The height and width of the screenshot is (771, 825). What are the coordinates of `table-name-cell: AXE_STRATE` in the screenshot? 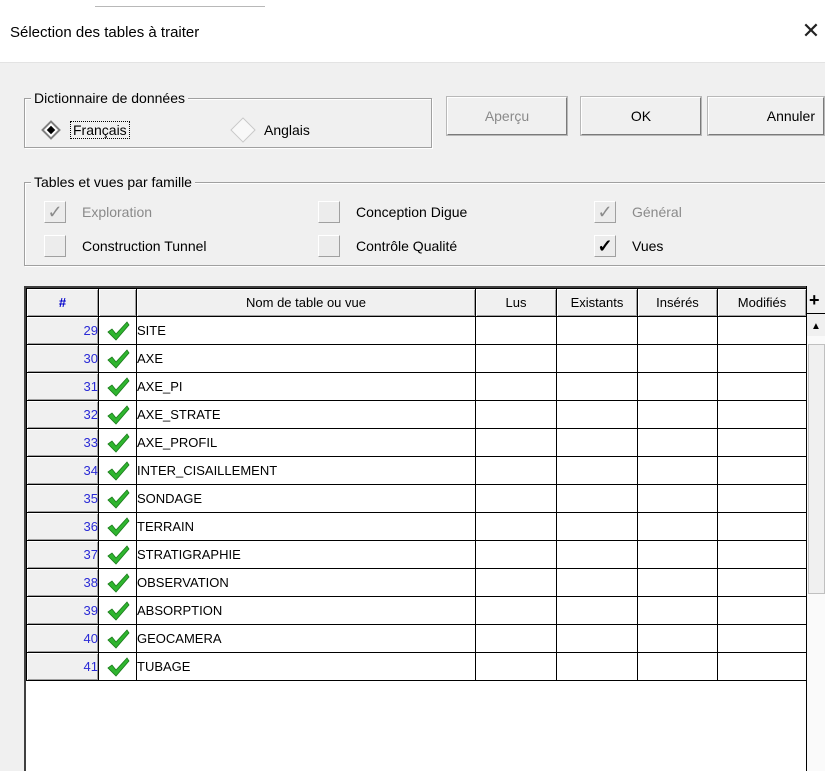 It's located at (306, 414).